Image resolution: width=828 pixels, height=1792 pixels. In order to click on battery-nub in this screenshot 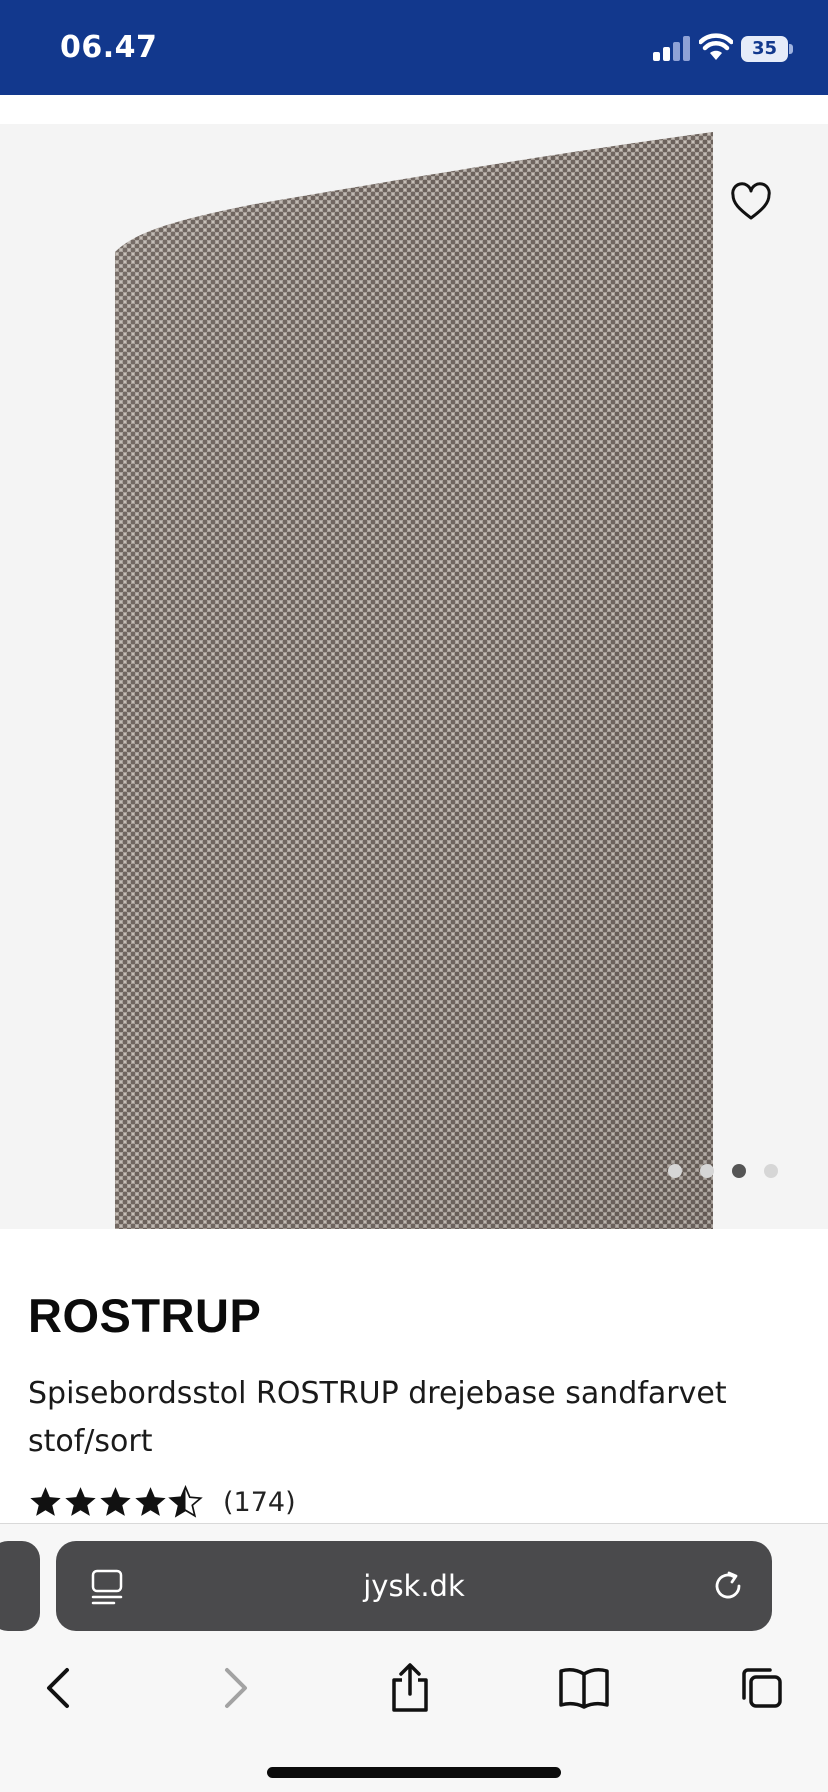, I will do `click(791, 49)`.